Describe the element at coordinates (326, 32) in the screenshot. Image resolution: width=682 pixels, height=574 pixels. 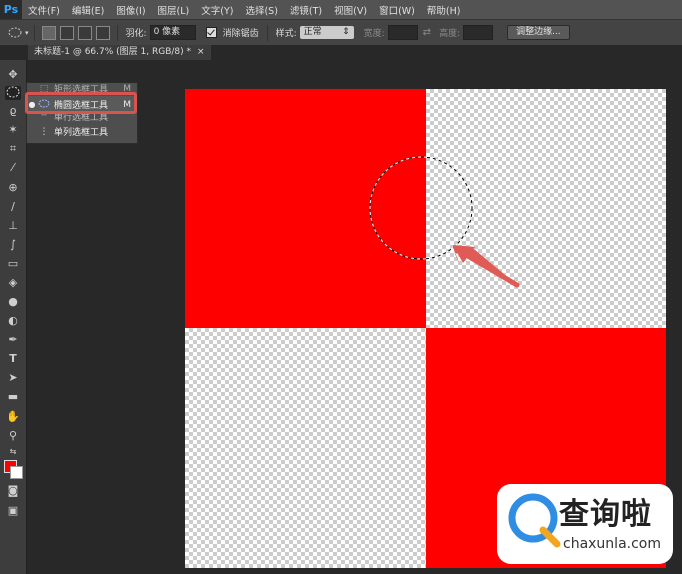
I see `style-select: 正常 ⇕` at that location.